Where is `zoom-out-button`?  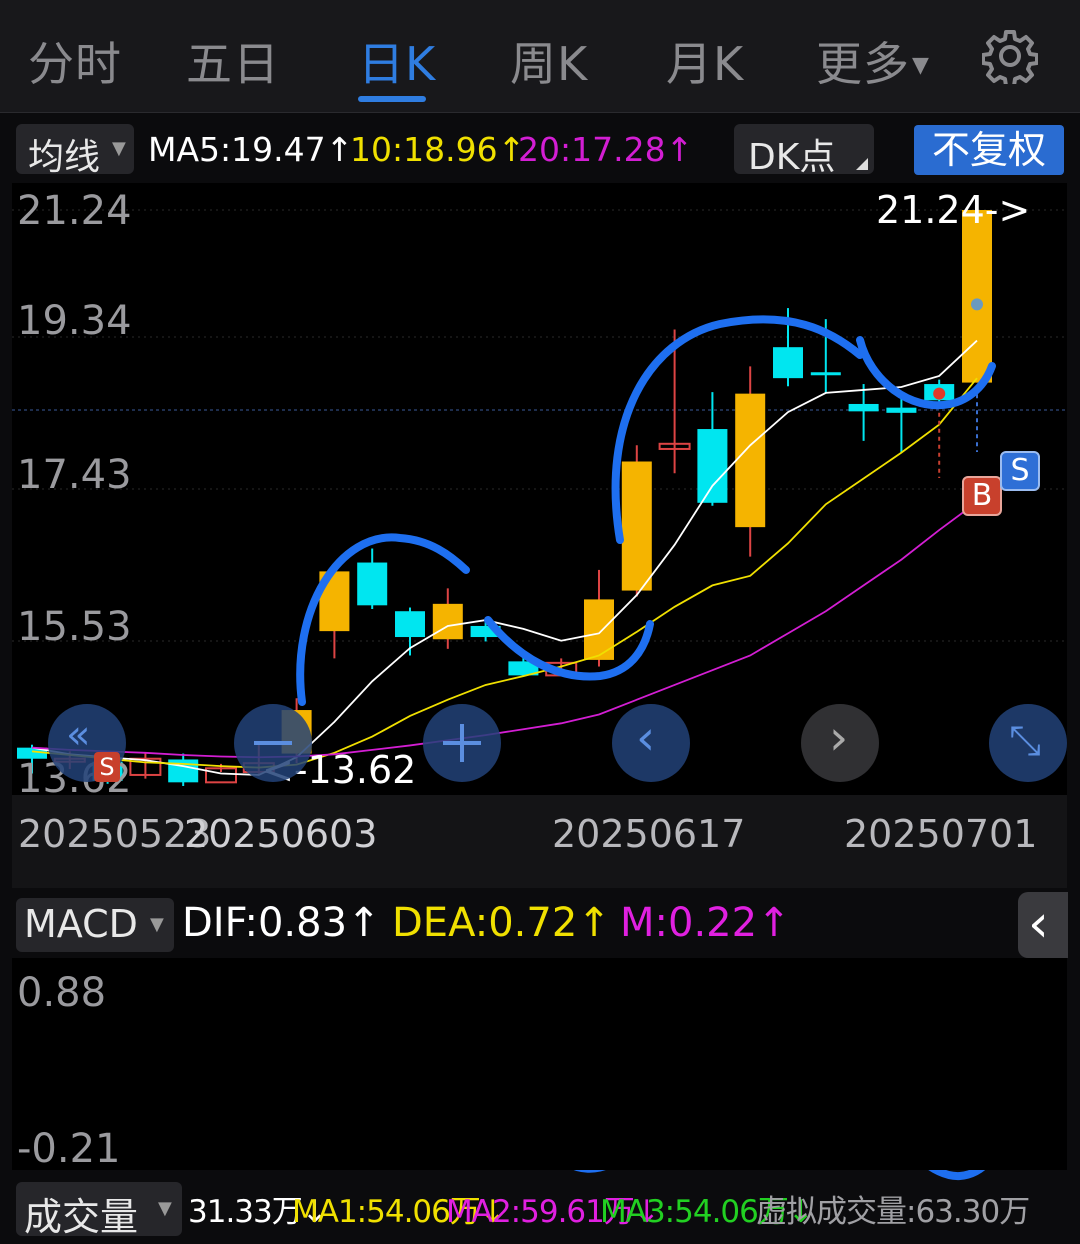
zoom-out-button is located at coordinates (273, 743).